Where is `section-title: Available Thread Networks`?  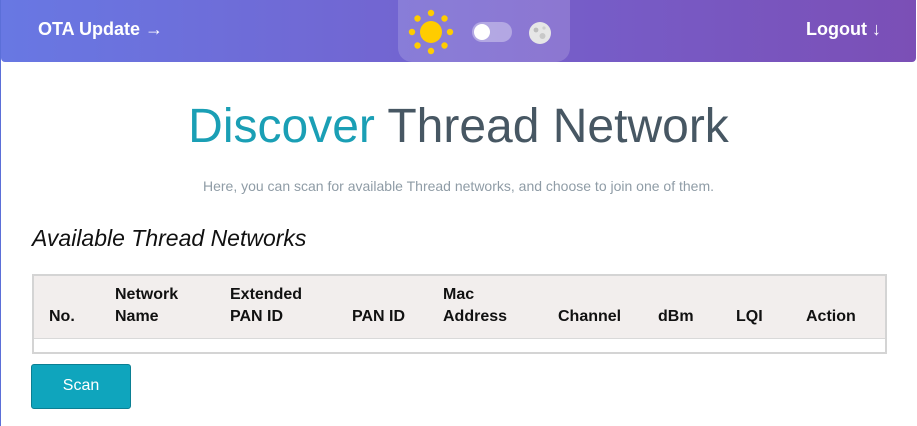
section-title: Available Thread Networks is located at coordinates (169, 238).